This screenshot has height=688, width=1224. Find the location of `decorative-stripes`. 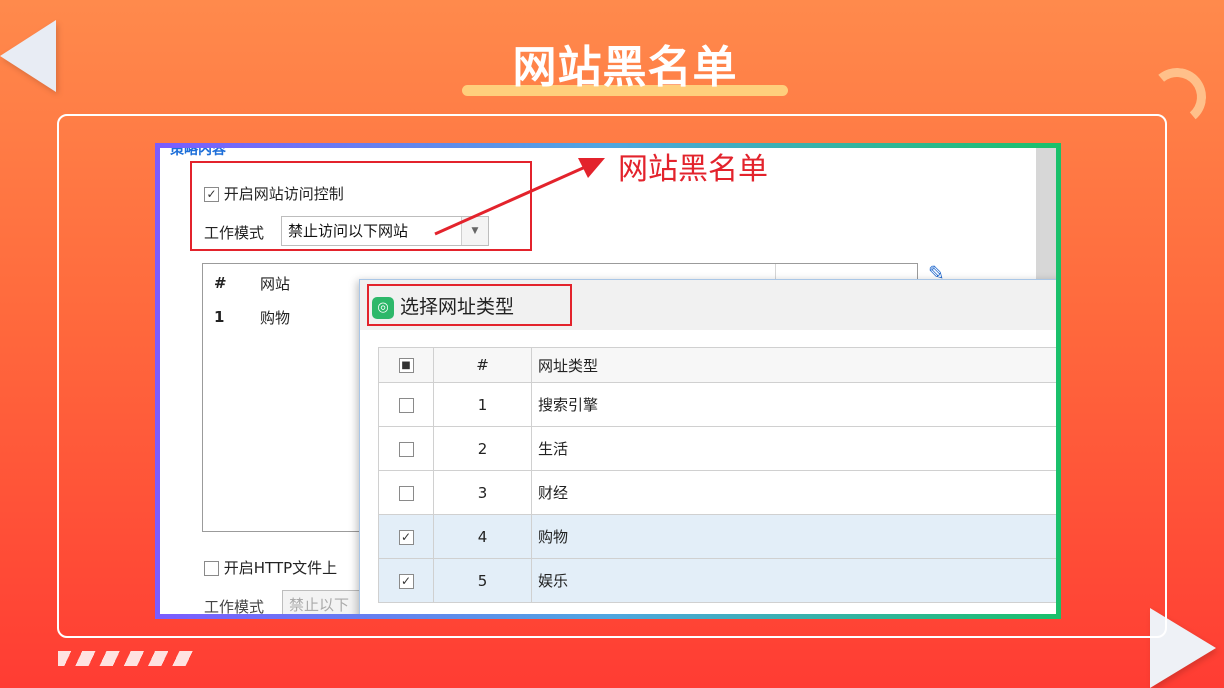

decorative-stripes is located at coordinates (125, 658).